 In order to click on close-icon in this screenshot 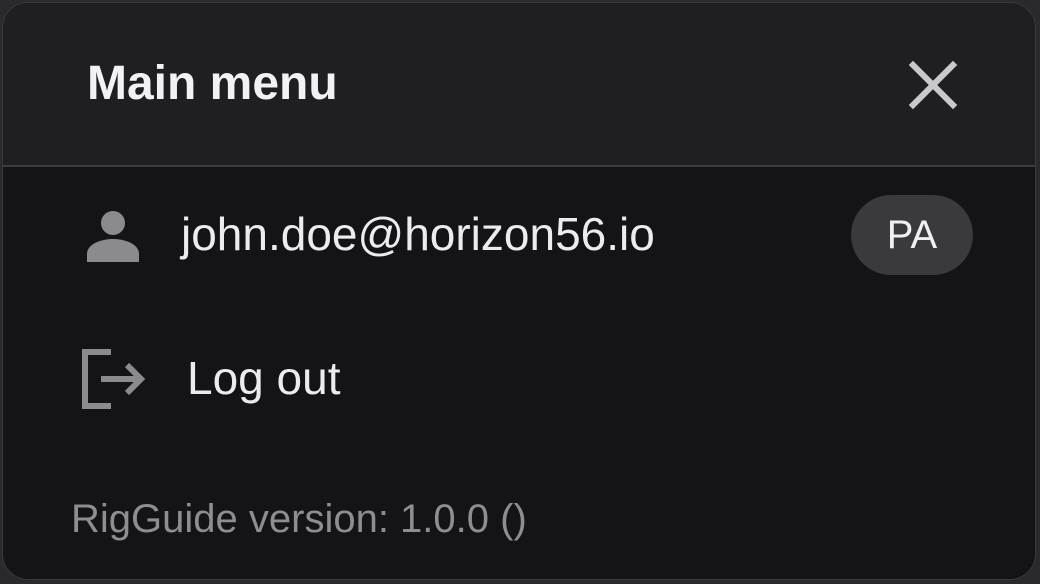, I will do `click(933, 85)`.